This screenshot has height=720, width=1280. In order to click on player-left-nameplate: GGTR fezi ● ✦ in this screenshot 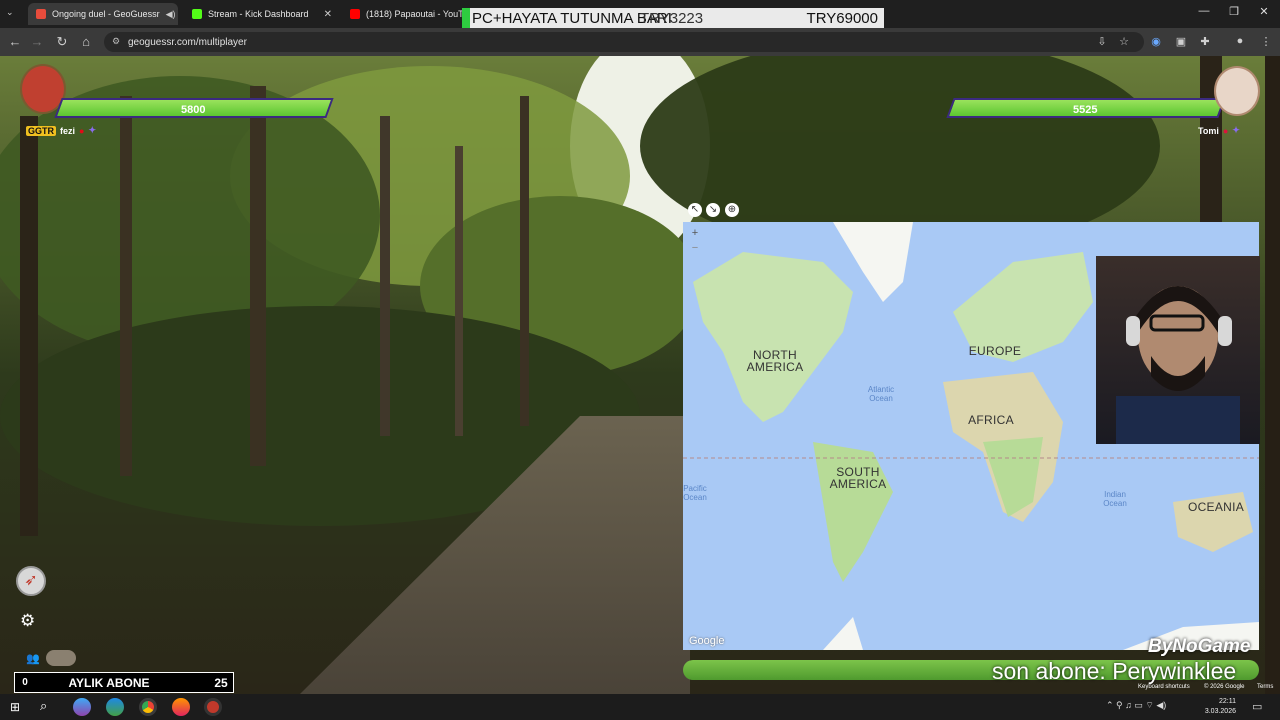, I will do `click(61, 130)`.